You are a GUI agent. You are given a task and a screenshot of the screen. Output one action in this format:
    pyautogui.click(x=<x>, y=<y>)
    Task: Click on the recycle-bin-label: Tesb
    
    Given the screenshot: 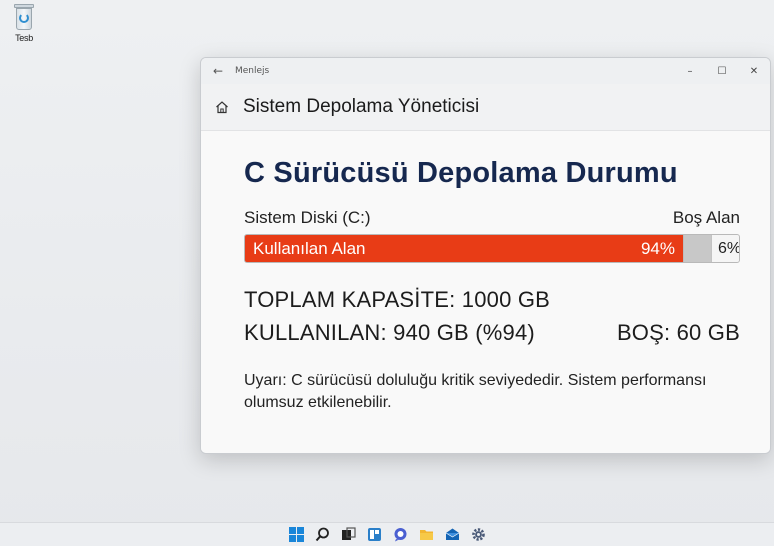 What is the action you would take?
    pyautogui.click(x=24, y=38)
    